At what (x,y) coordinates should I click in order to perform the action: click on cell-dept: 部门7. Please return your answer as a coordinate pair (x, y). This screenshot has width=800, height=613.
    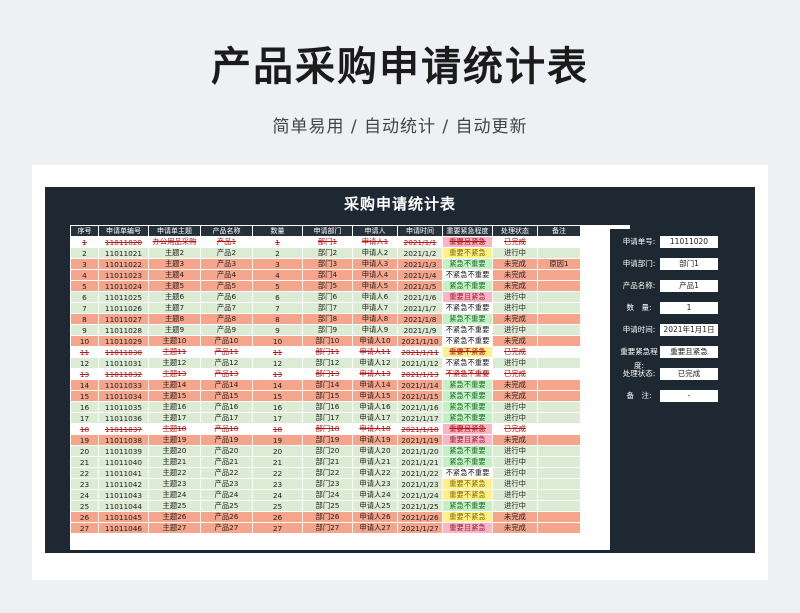
    Looking at the image, I should click on (327, 308).